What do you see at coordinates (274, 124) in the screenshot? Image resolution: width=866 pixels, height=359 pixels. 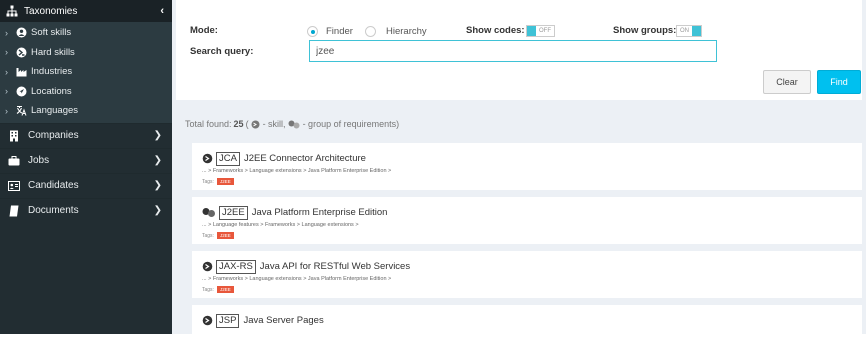 I see `legend-skill-text: - skill,` at bounding box center [274, 124].